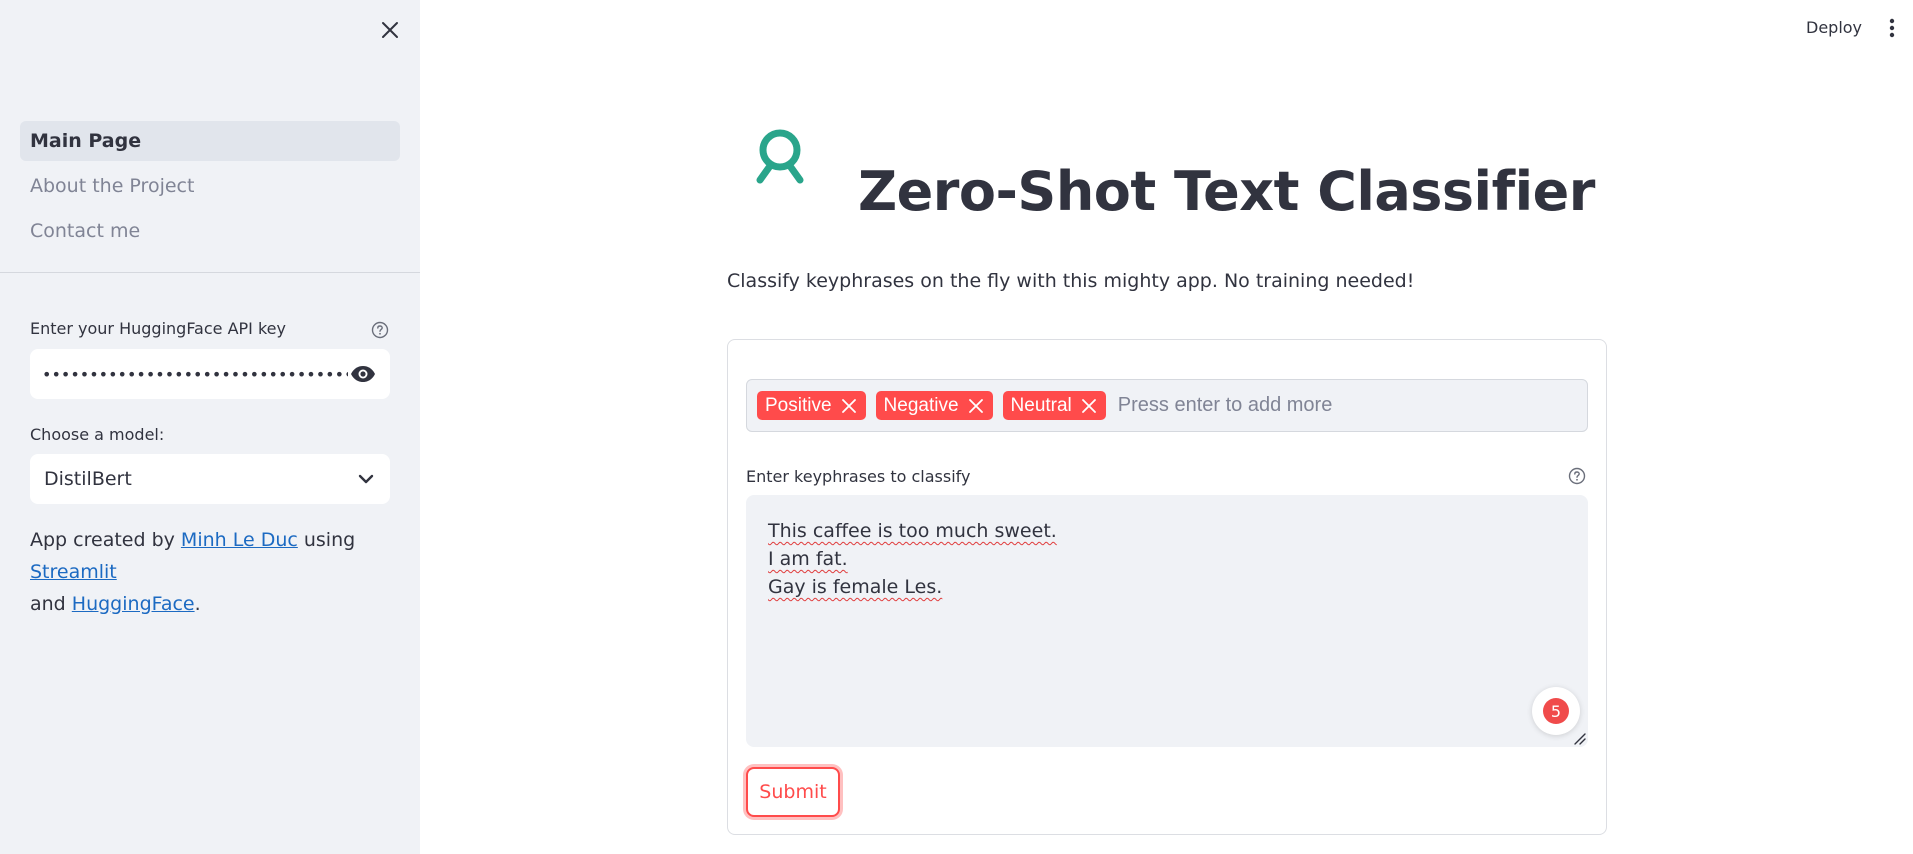  I want to click on model-select-label: Choose a model:, so click(97, 434).